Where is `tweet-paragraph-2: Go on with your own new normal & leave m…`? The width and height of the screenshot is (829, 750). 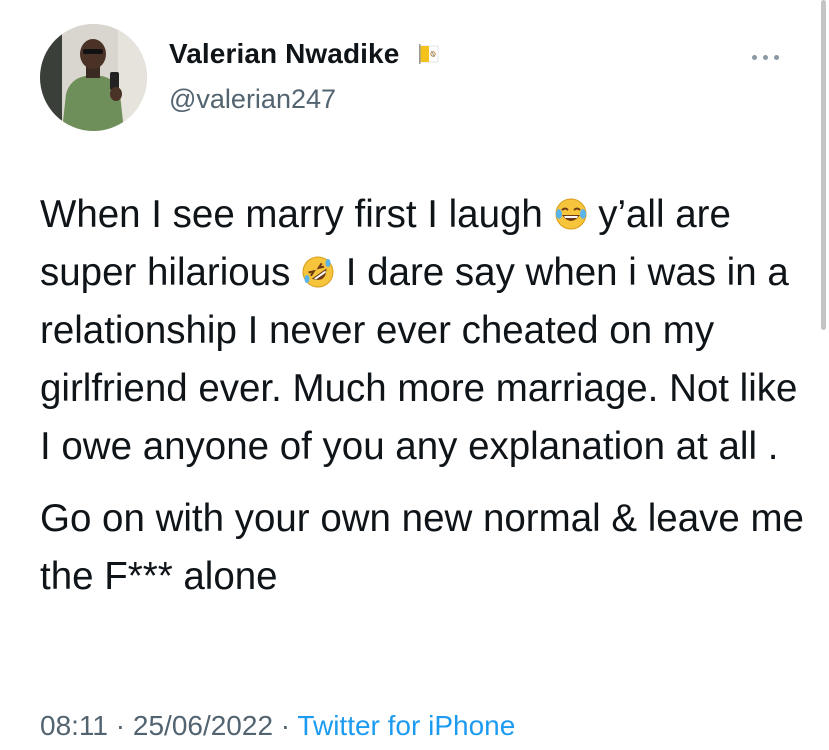 tweet-paragraph-2: Go on with your own new normal & leave m… is located at coordinates (422, 547).